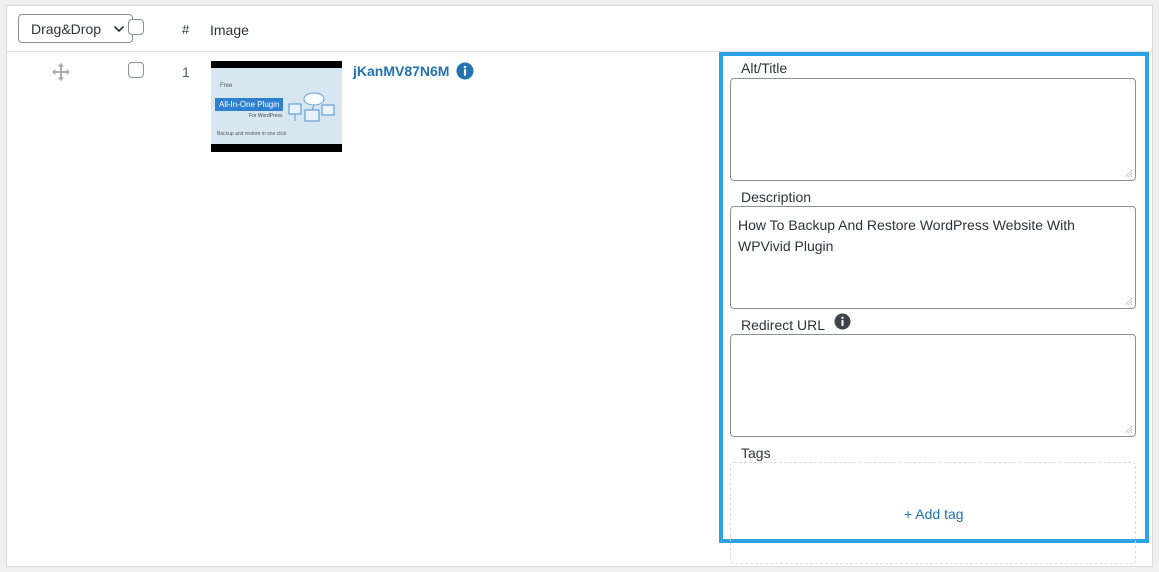  I want to click on chevron-down-icon, so click(119, 29).